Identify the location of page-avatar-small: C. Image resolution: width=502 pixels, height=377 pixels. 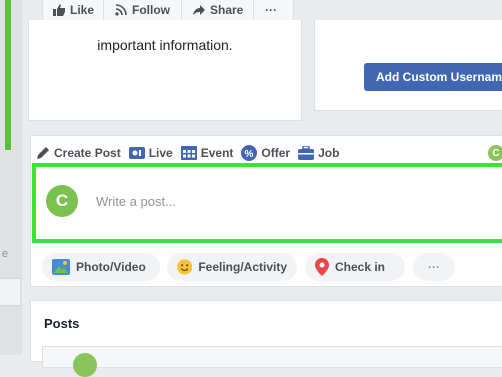
(495, 153).